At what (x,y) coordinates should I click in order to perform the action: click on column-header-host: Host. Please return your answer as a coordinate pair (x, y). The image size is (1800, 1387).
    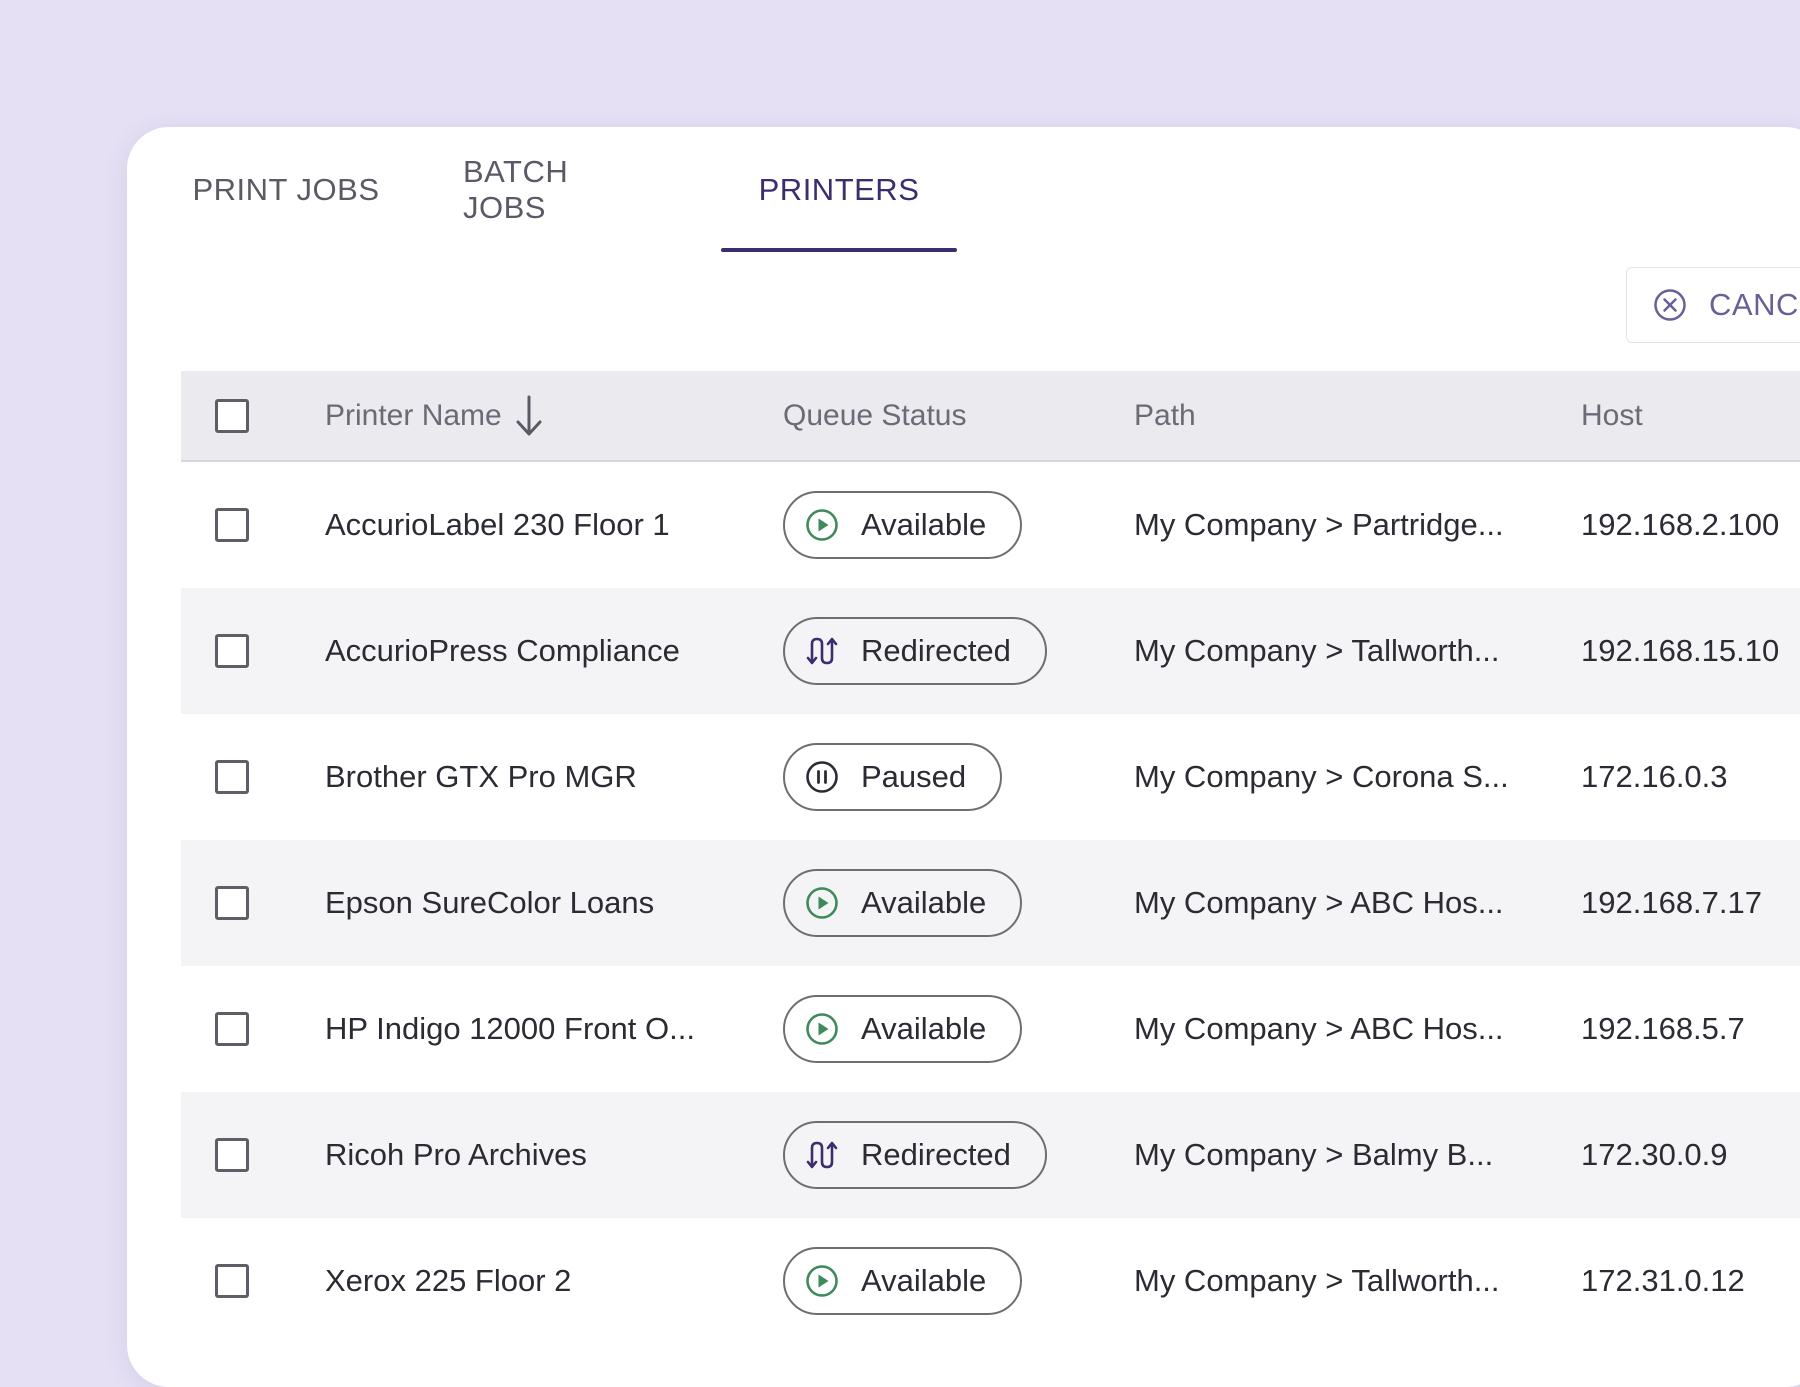
    Looking at the image, I should click on (1612, 415).